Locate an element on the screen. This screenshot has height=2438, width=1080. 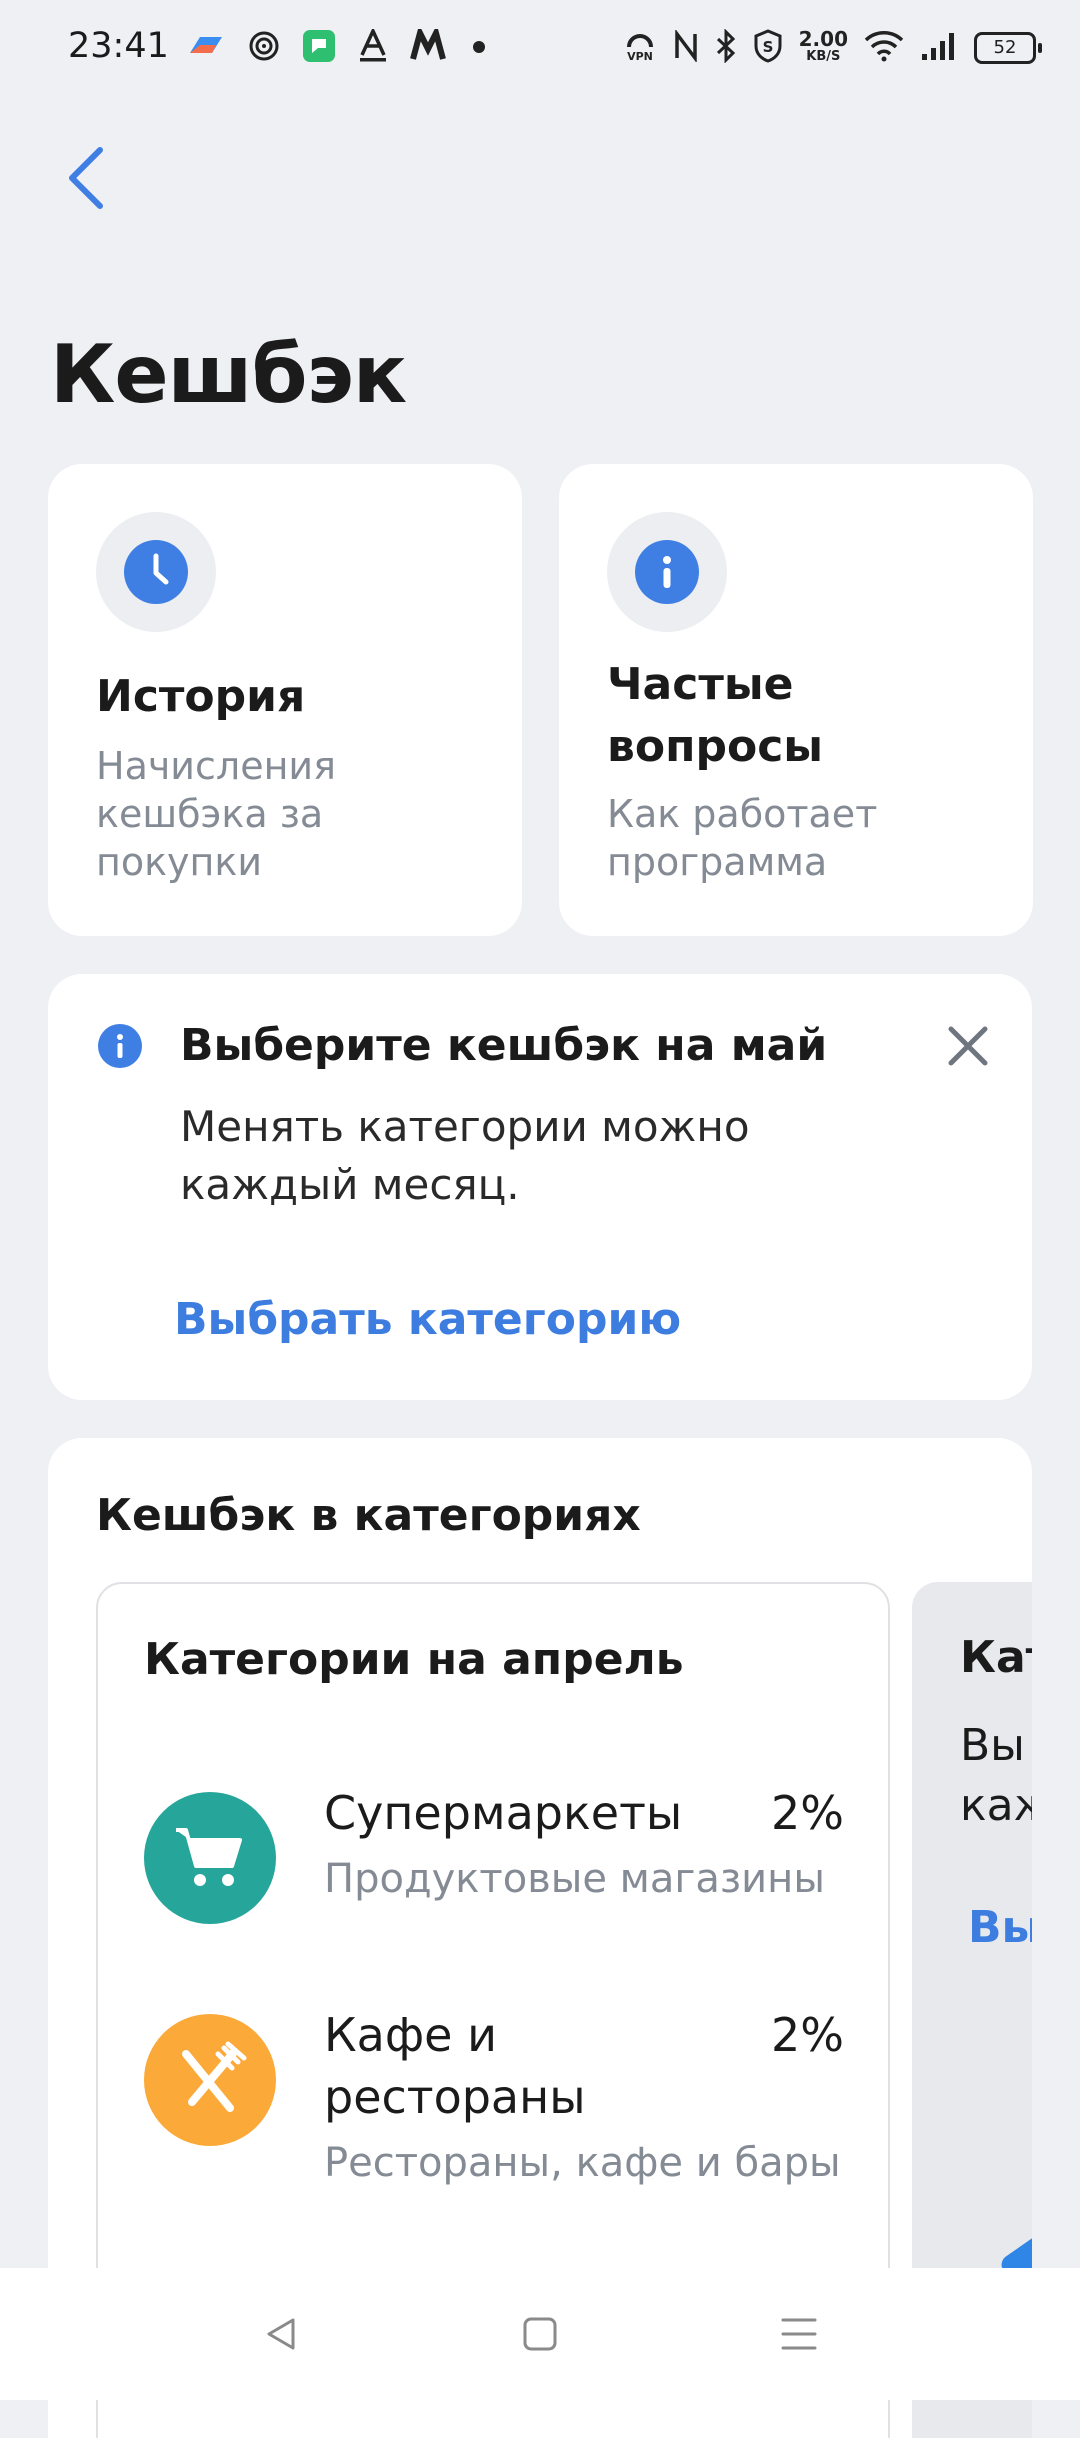
category-description: Рестораны, кафе и бары is located at coordinates (582, 2163).